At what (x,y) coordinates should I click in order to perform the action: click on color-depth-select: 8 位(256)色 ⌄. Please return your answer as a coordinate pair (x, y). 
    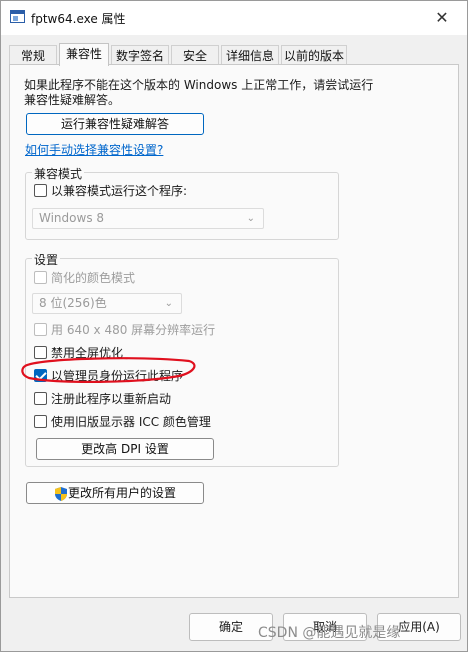
    Looking at the image, I should click on (107, 303).